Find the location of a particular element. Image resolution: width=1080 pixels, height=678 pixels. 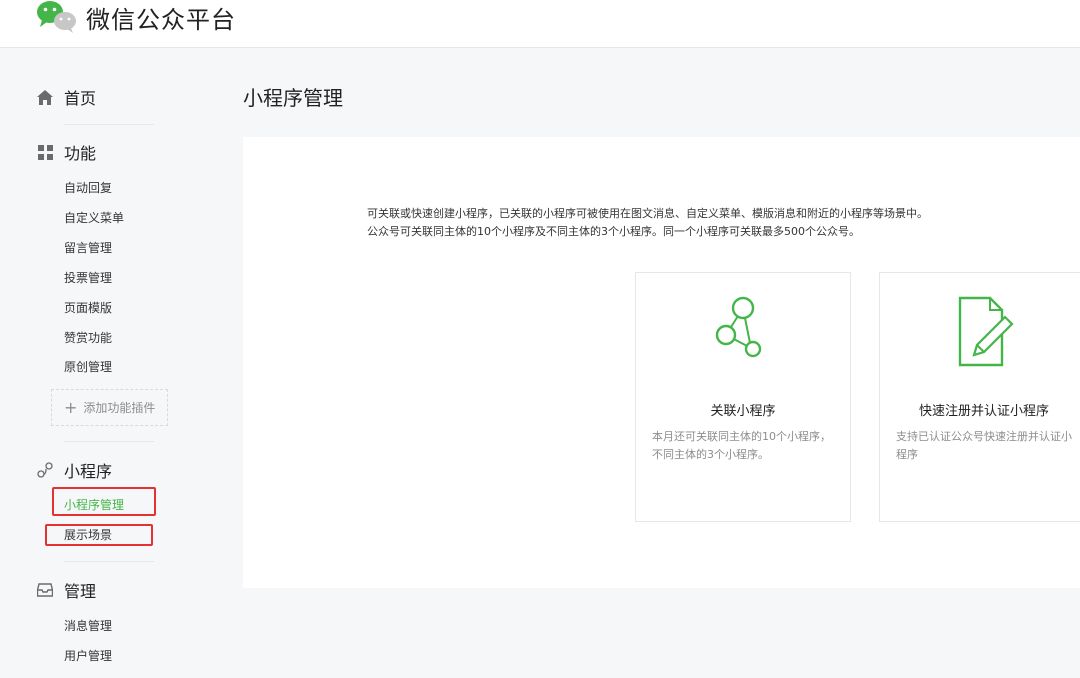

card-title: 快速注册并认证小程序 is located at coordinates (983, 411).